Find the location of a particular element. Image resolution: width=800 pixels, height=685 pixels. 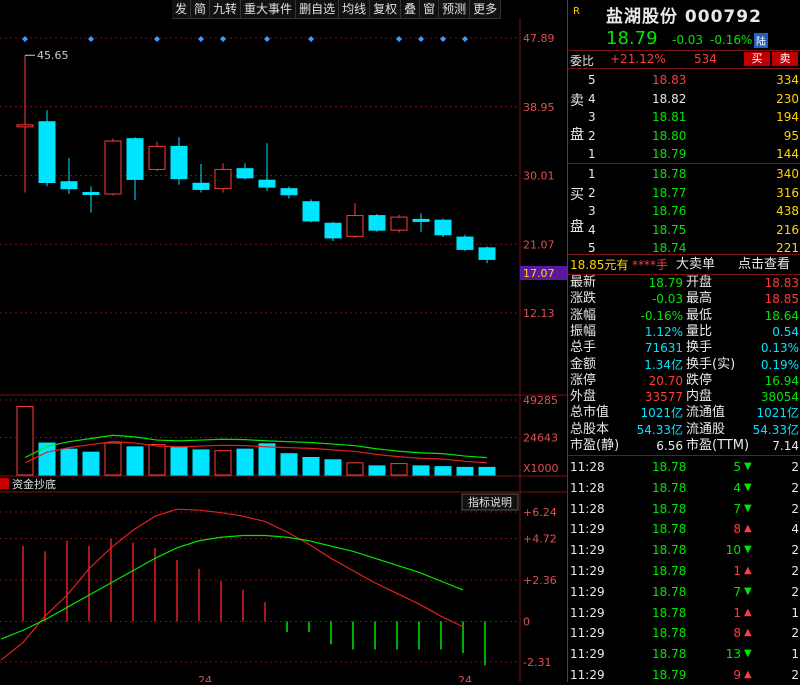

stat-value: 71631 is located at coordinates (663, 348).